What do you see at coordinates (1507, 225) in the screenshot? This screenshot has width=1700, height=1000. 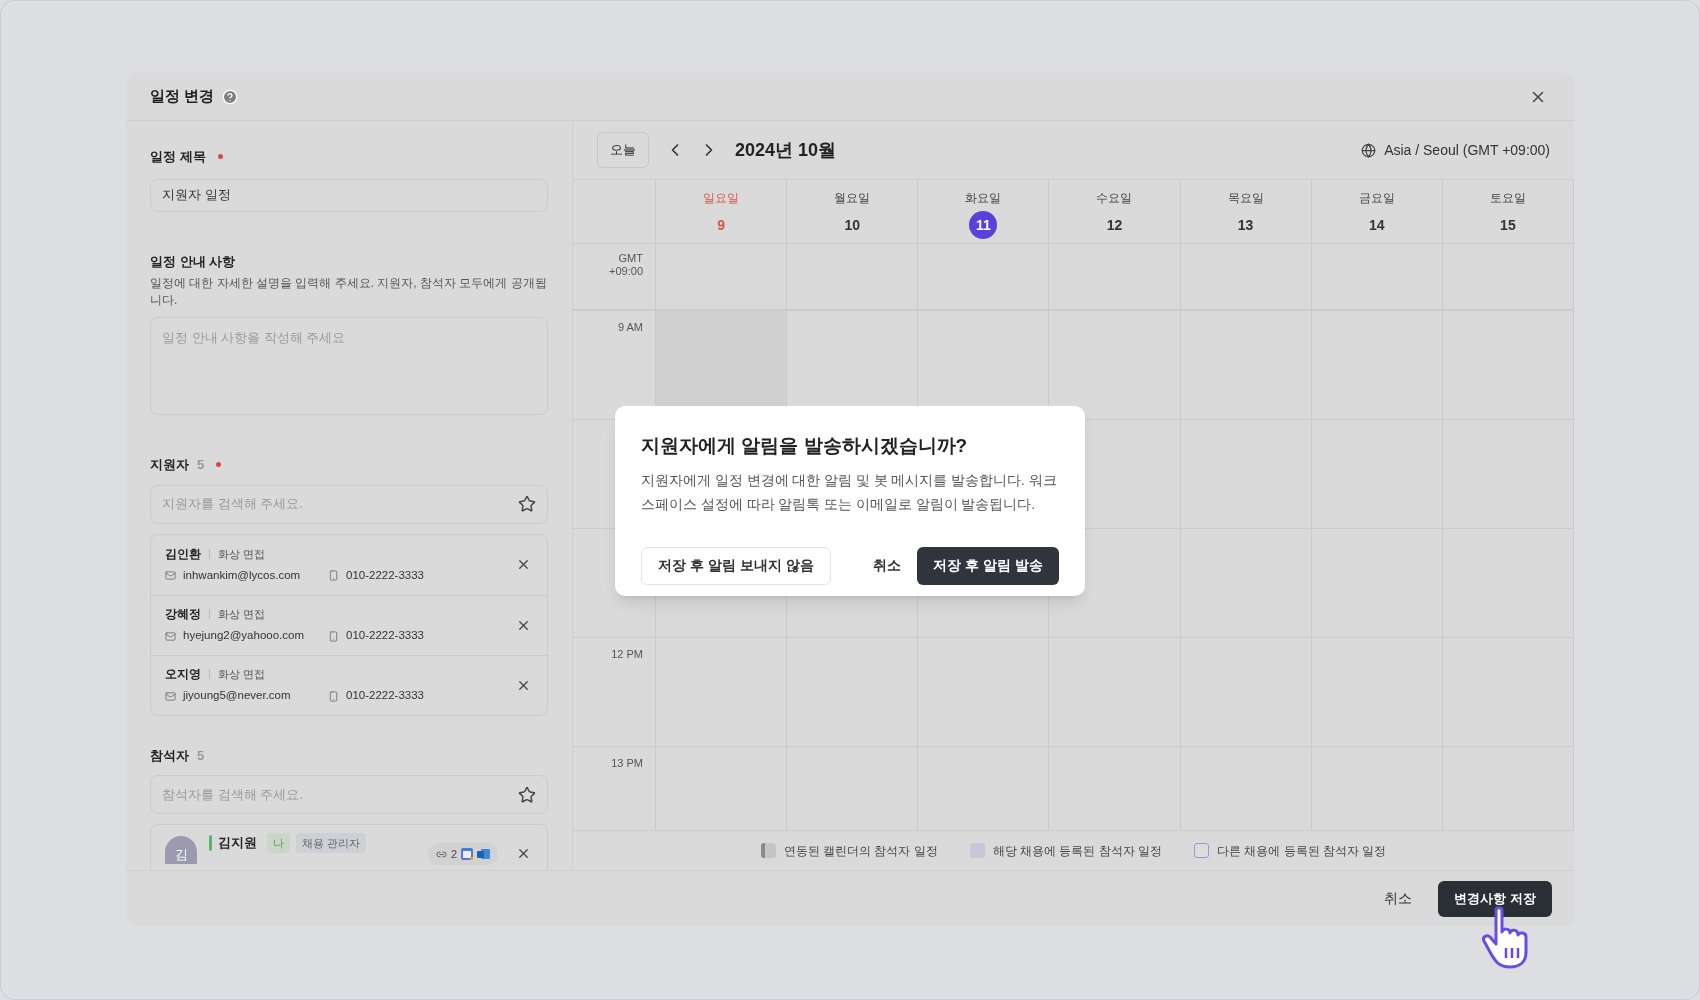 I see `date-number: 15` at bounding box center [1507, 225].